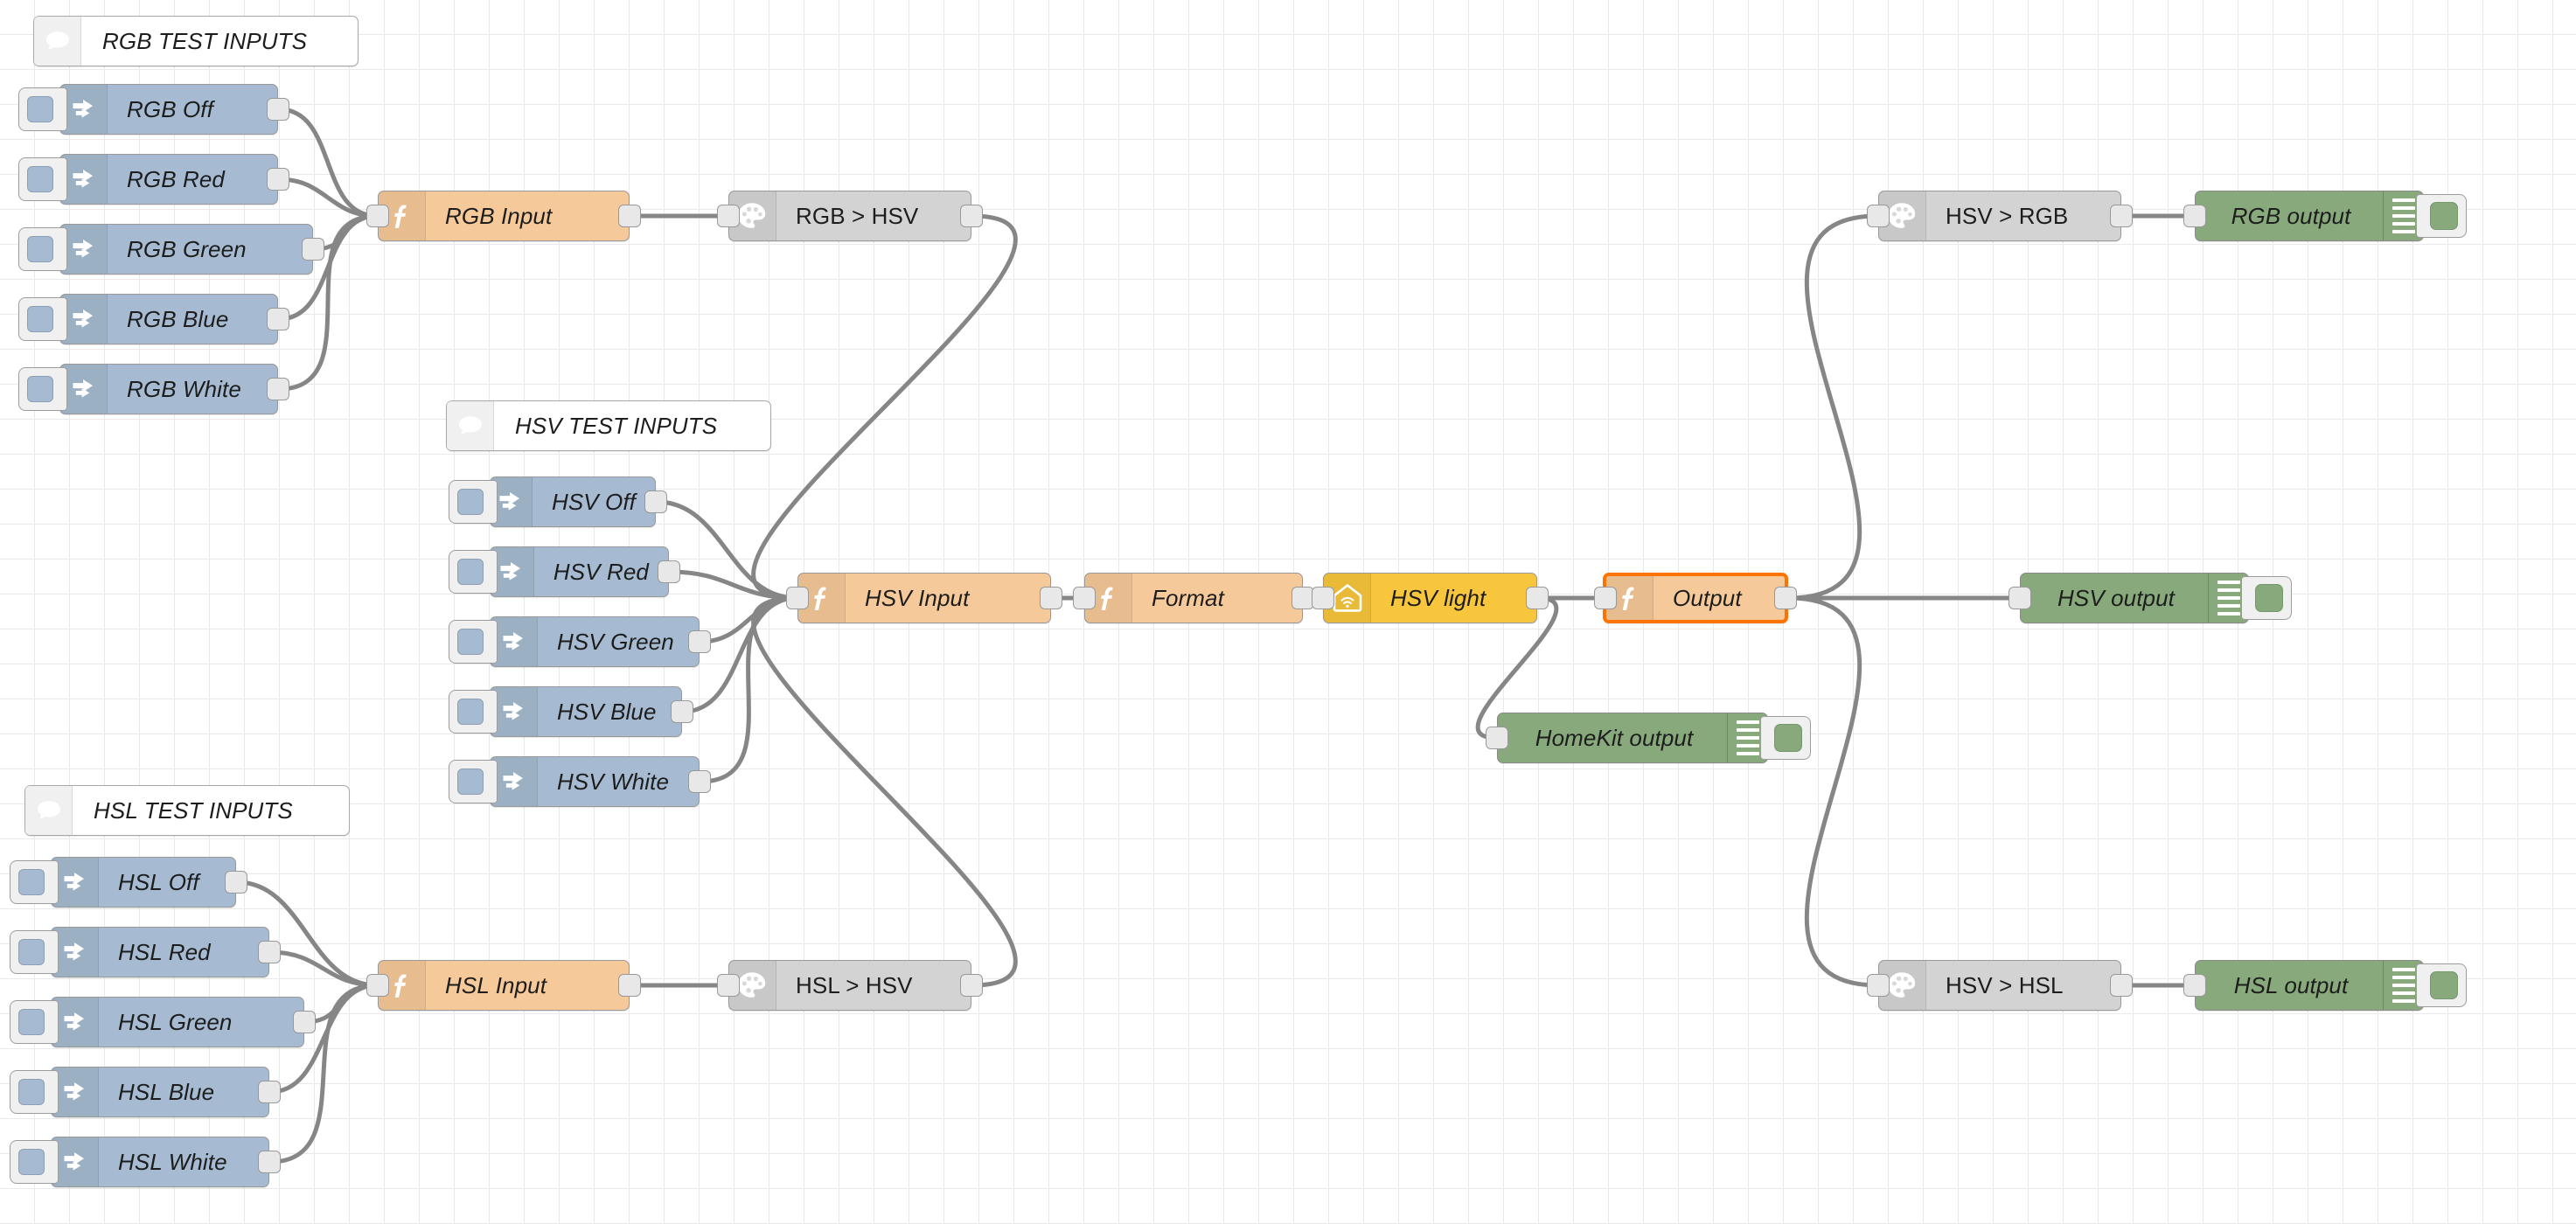 The height and width of the screenshot is (1224, 2576). Describe the element at coordinates (196, 41) in the screenshot. I see `comment-node: RGB TEST INPUTS` at that location.